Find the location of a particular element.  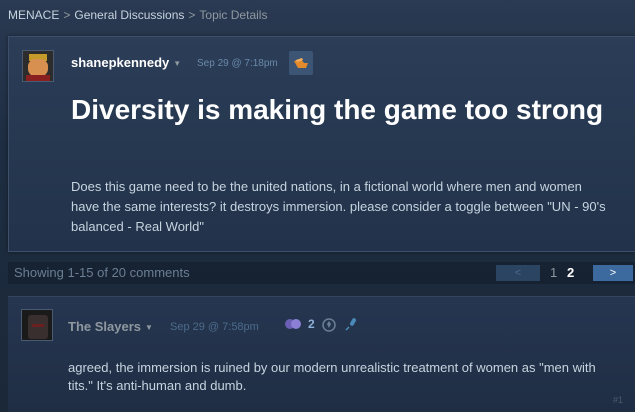

author-avatar is located at coordinates (38, 66).